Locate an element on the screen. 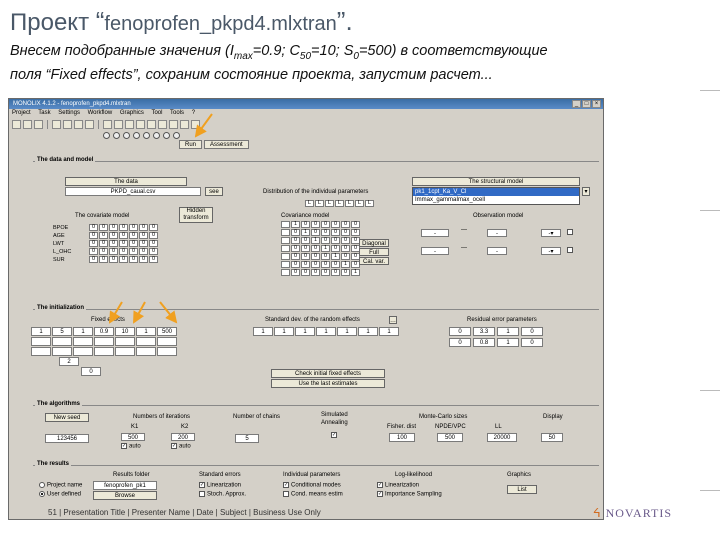  arrow-to-s0 is located at coordinates (168, 312).